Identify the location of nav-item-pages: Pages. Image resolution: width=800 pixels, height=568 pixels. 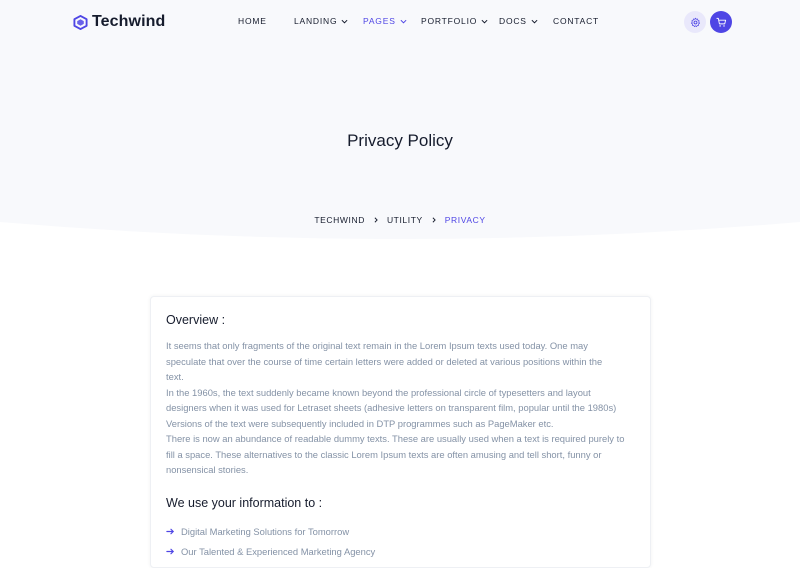
(385, 21).